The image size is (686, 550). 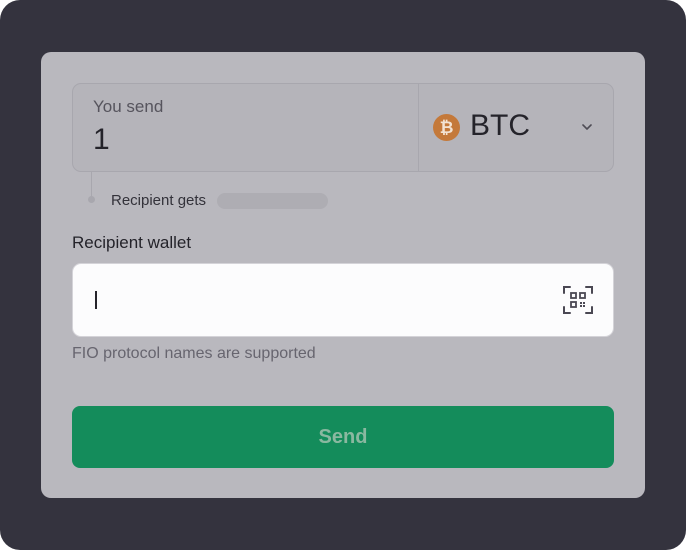 I want to click on text-caret, so click(x=96, y=300).